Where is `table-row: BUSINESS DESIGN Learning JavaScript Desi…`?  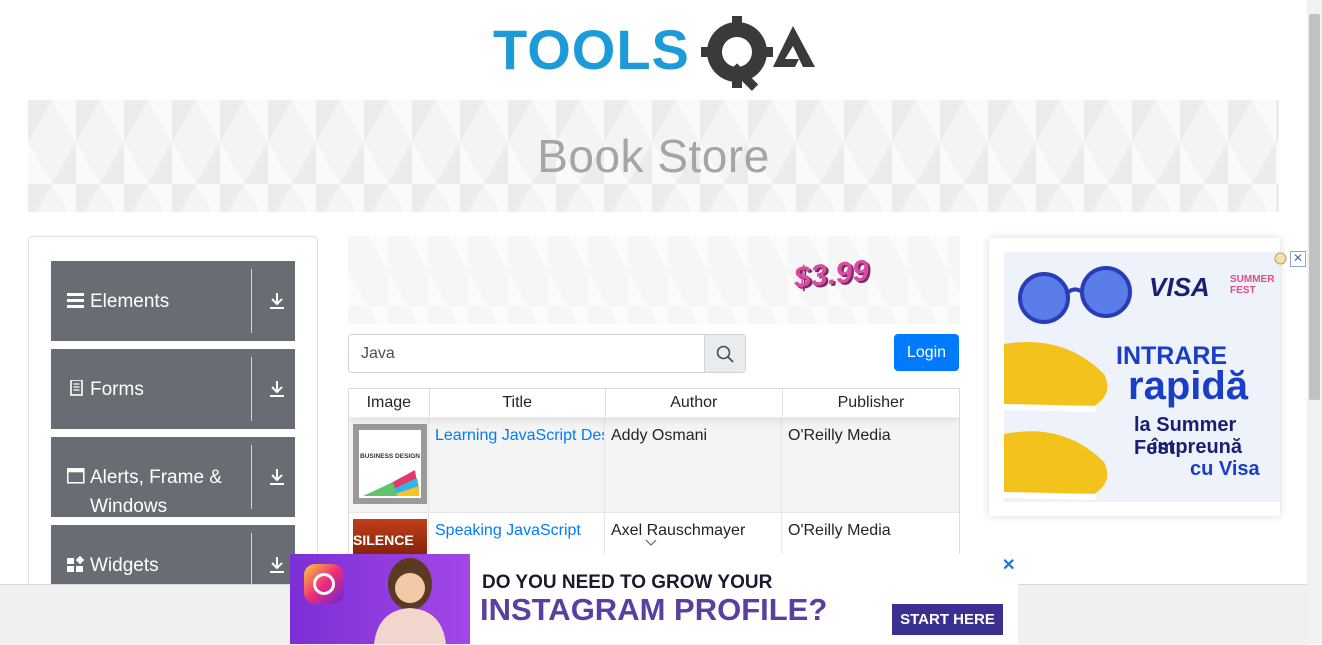
table-row: BUSINESS DESIGN Learning JavaScript Desi… is located at coordinates (654, 465).